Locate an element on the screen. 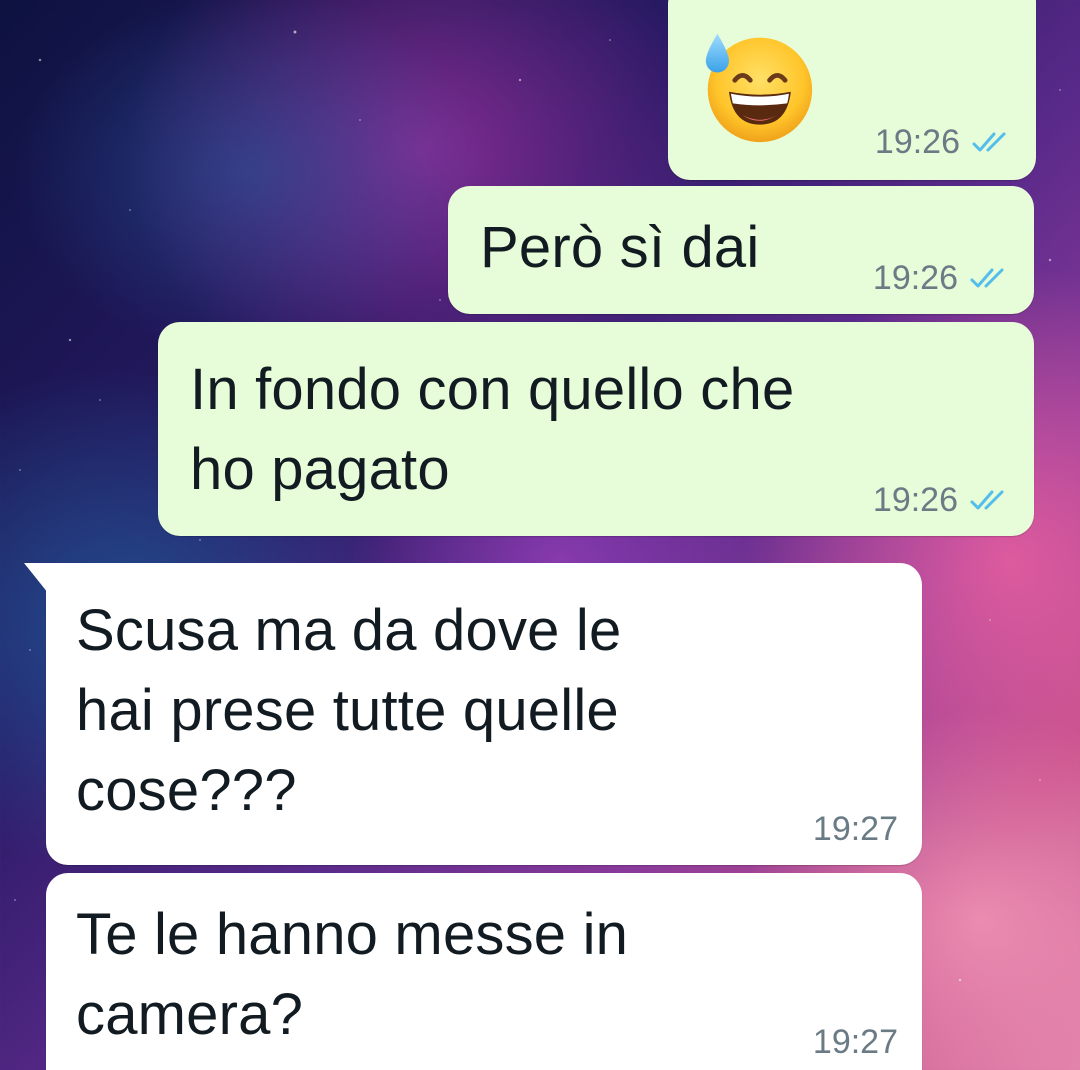 The height and width of the screenshot is (1070, 1080). outgoing-message: Però sì dai 19:26 is located at coordinates (741, 250).